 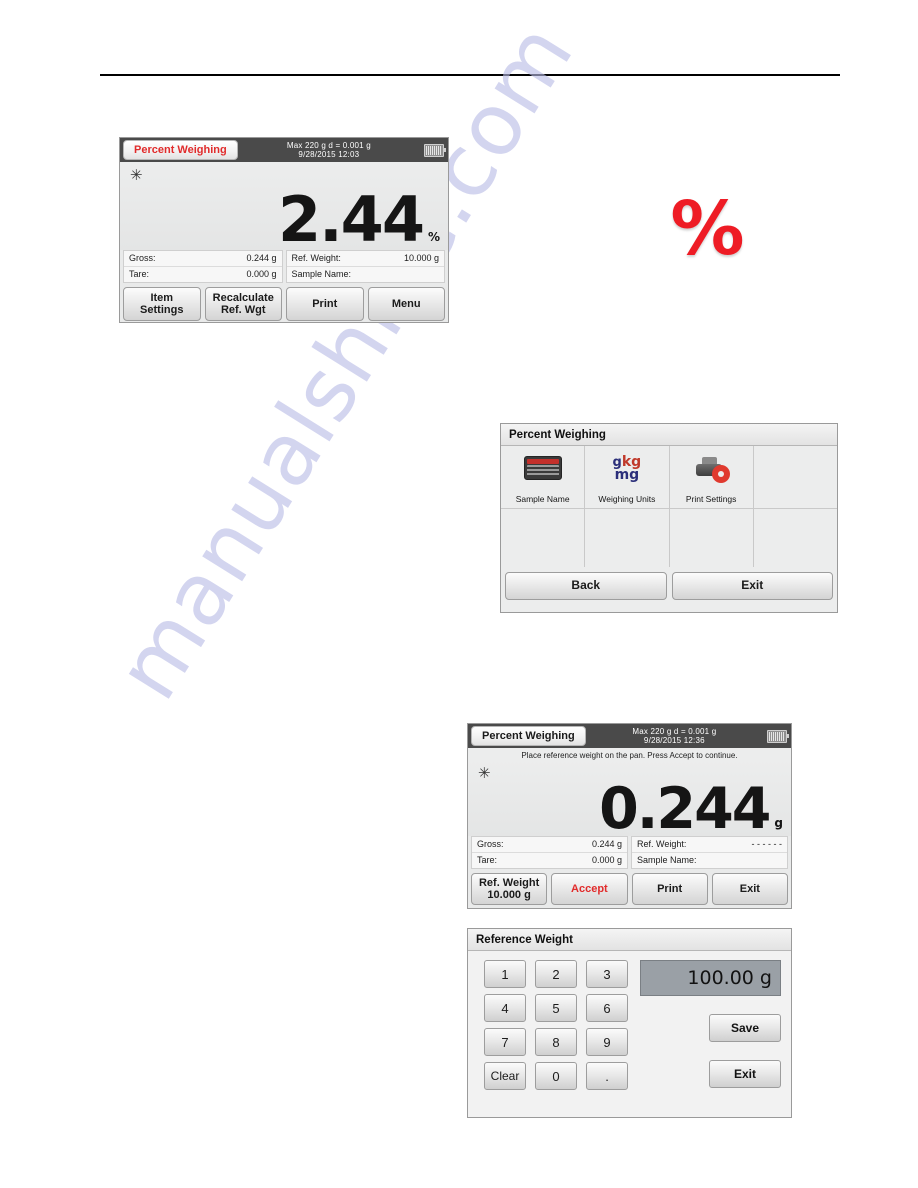 I want to click on weight-display: ✳ 0.244 g, so click(x=629, y=801).